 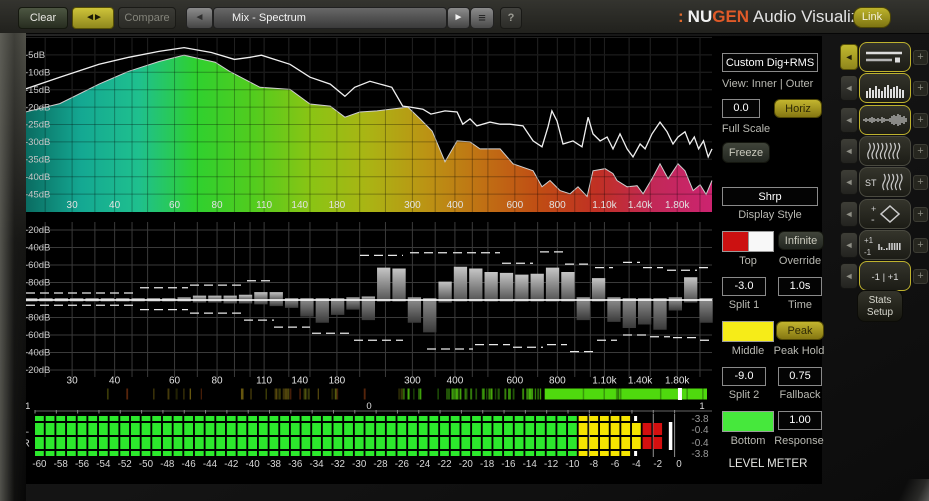 I want to click on top-color-swatch-red, so click(x=735, y=241).